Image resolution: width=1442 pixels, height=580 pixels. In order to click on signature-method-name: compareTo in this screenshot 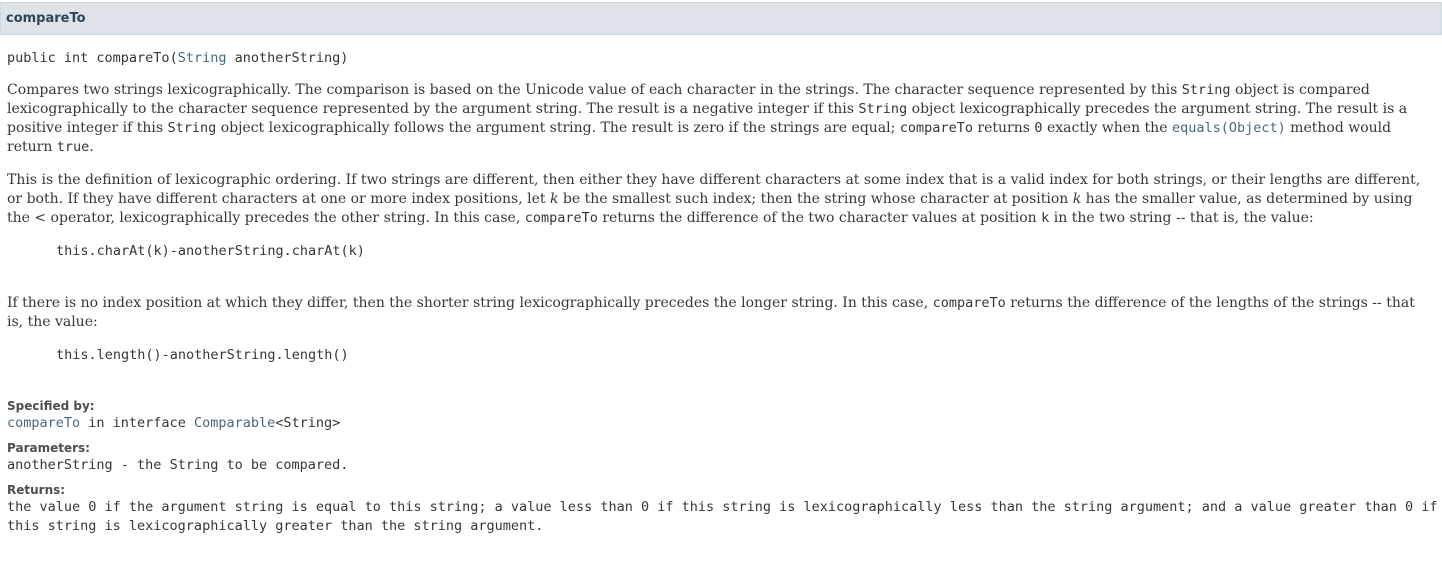, I will do `click(133, 58)`.